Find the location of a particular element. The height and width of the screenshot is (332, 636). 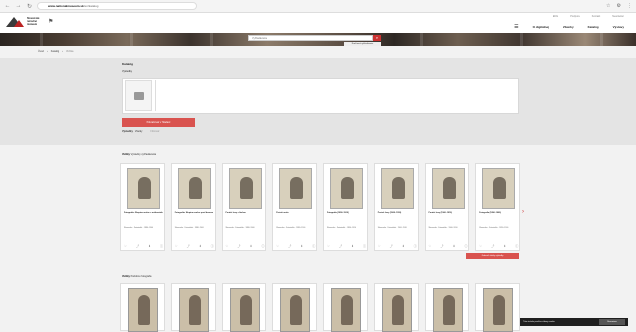

filter-link: Filtrovať is located at coordinates (154, 131).